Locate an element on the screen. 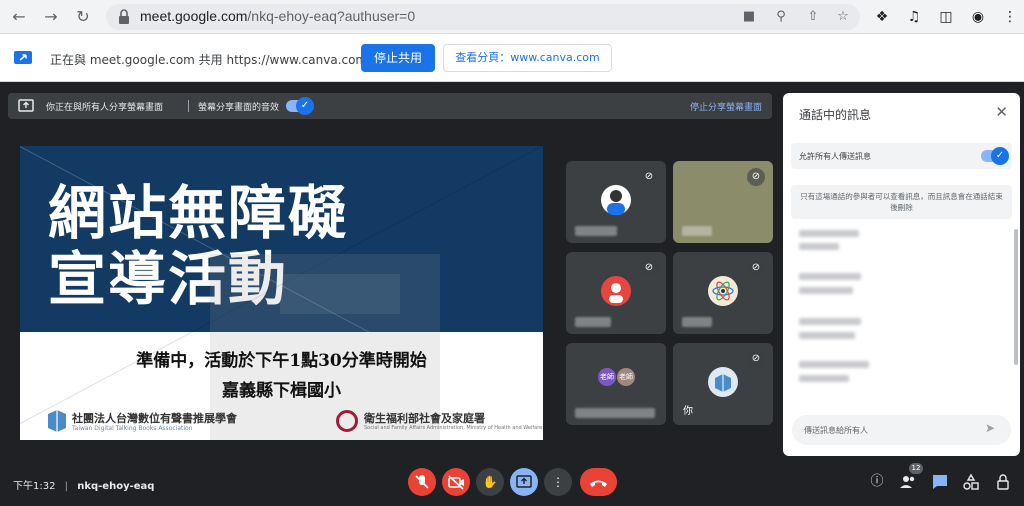  allow-messages-label: 允許所有人傳送訊息 is located at coordinates (835, 156).